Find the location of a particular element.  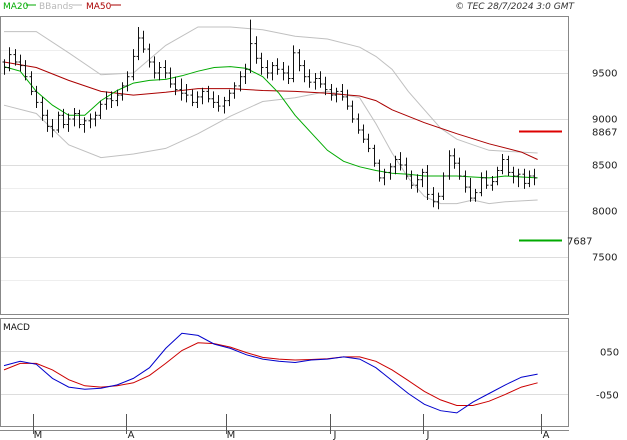

macd-axis: 050 -050 is located at coordinates (607, 375).